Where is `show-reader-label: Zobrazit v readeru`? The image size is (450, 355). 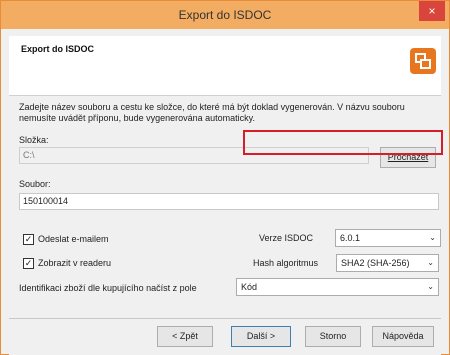
show-reader-label: Zobrazit v readeru is located at coordinates (75, 263).